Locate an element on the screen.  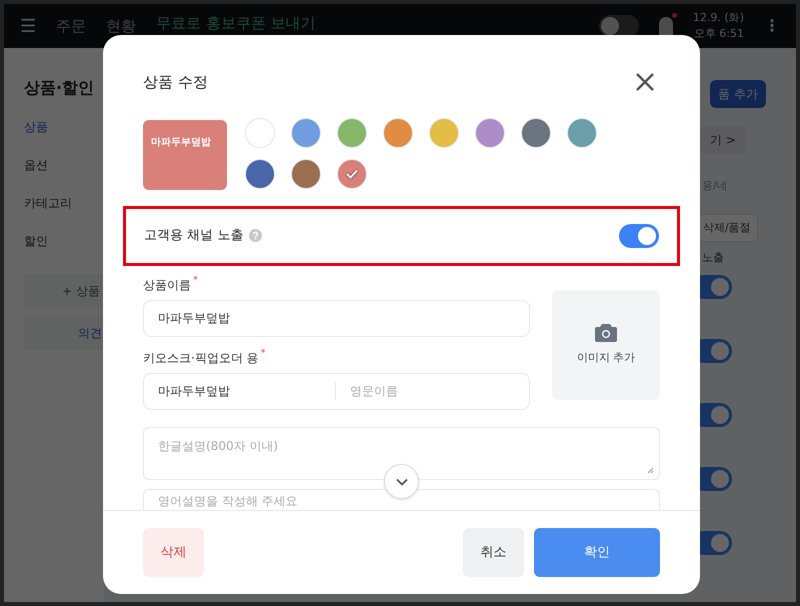
check-icon is located at coordinates (352, 173).